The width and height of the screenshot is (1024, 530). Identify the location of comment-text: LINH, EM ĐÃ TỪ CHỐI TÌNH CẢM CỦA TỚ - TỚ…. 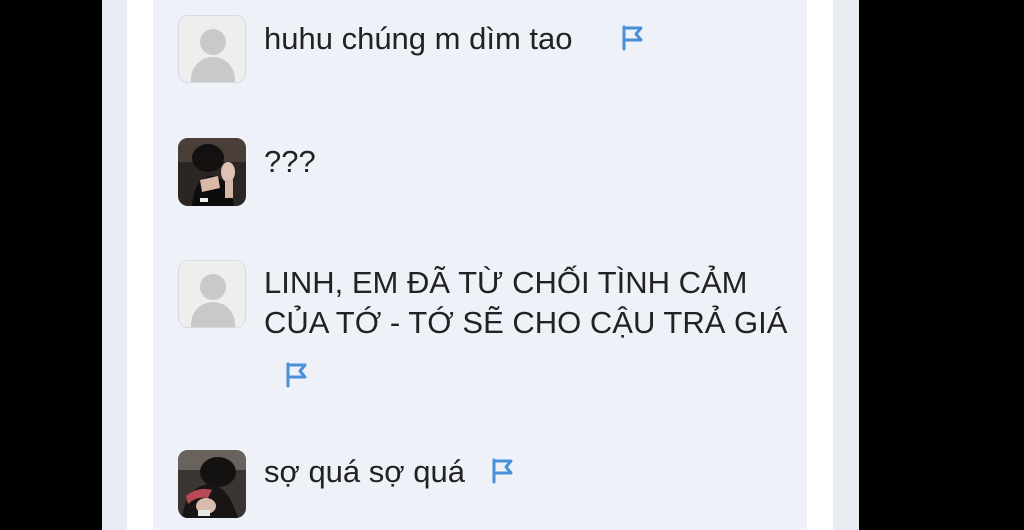
(526, 302).